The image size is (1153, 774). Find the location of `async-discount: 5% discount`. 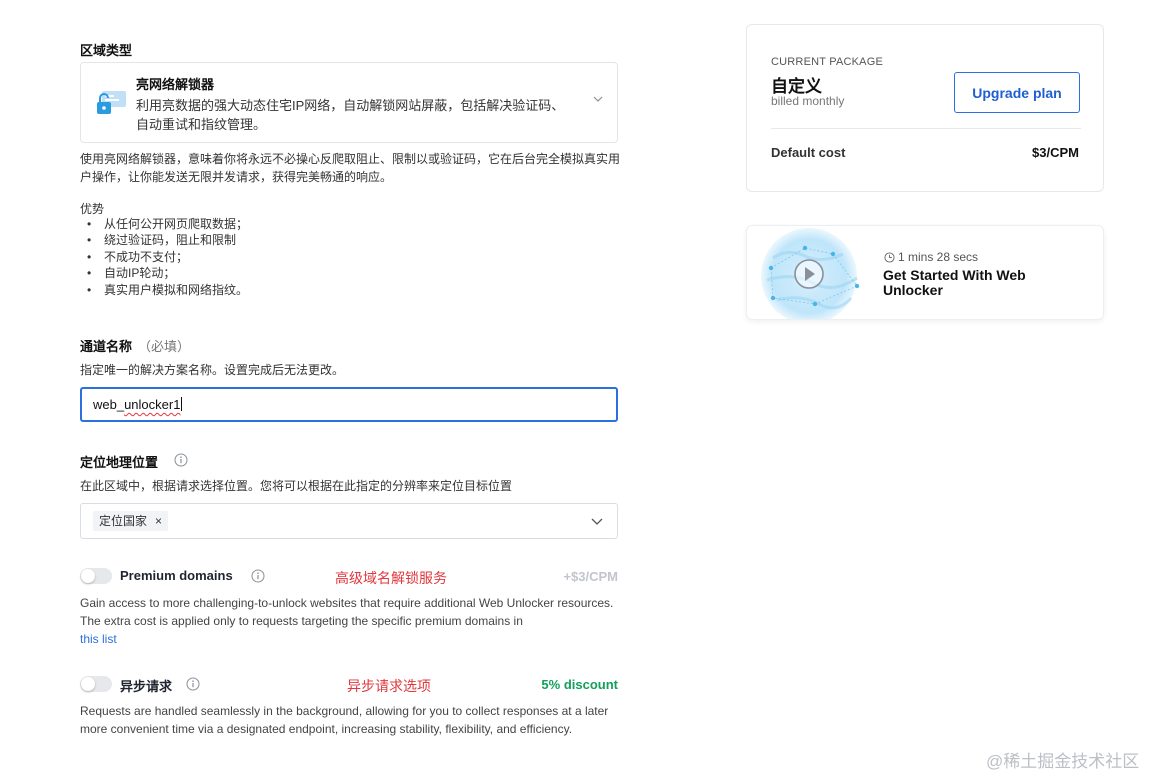

async-discount: 5% discount is located at coordinates (579, 684).